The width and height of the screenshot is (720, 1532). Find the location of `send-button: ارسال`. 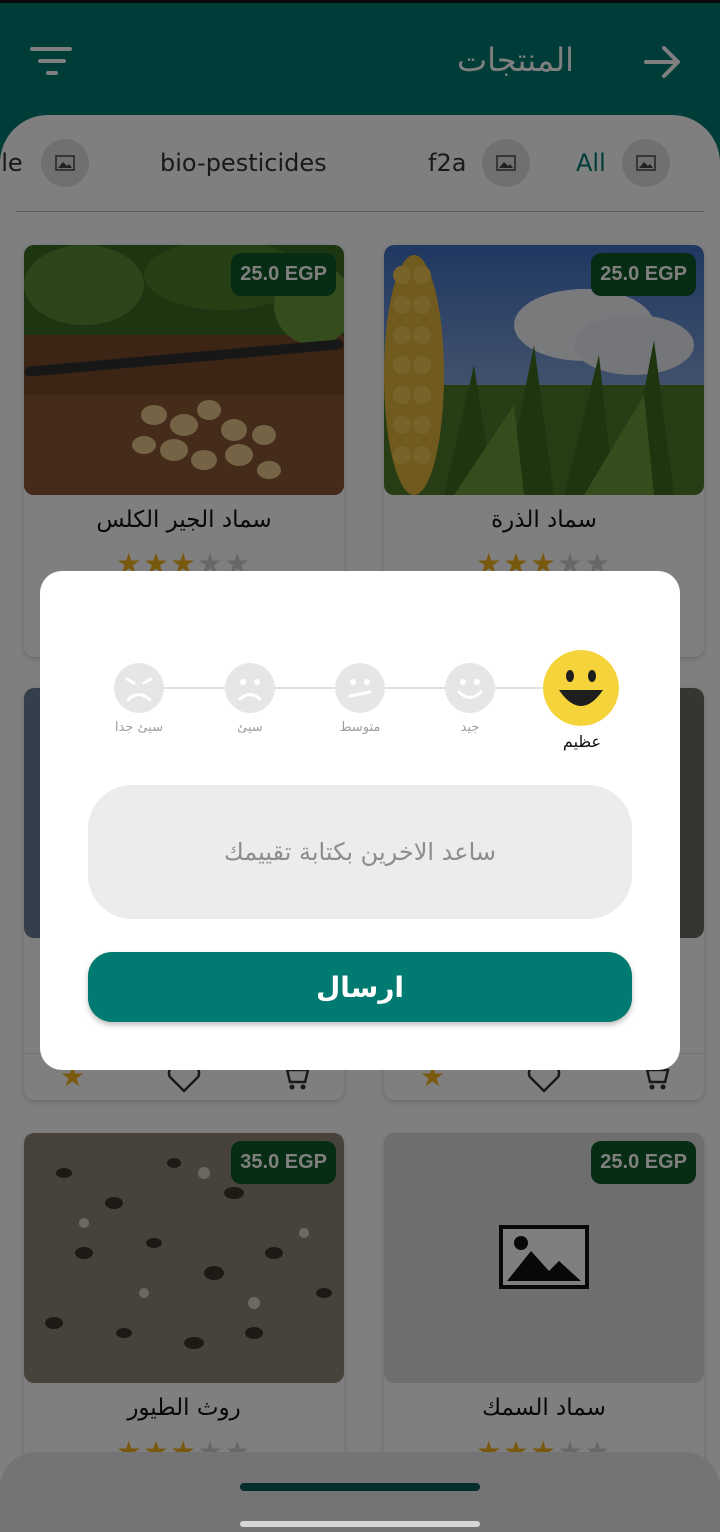

send-button: ارسال is located at coordinates (360, 987).